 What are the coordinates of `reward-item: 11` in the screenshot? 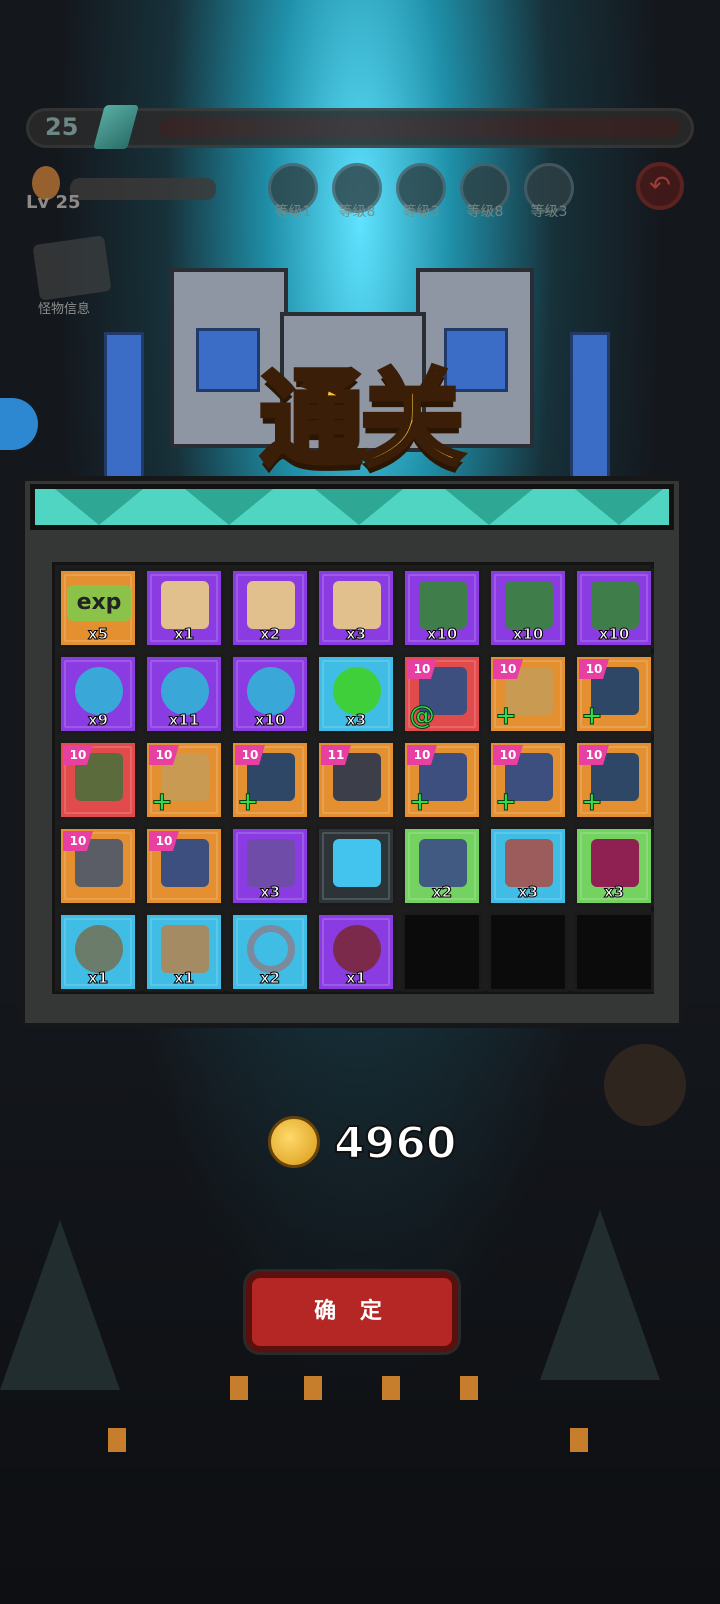 It's located at (356, 780).